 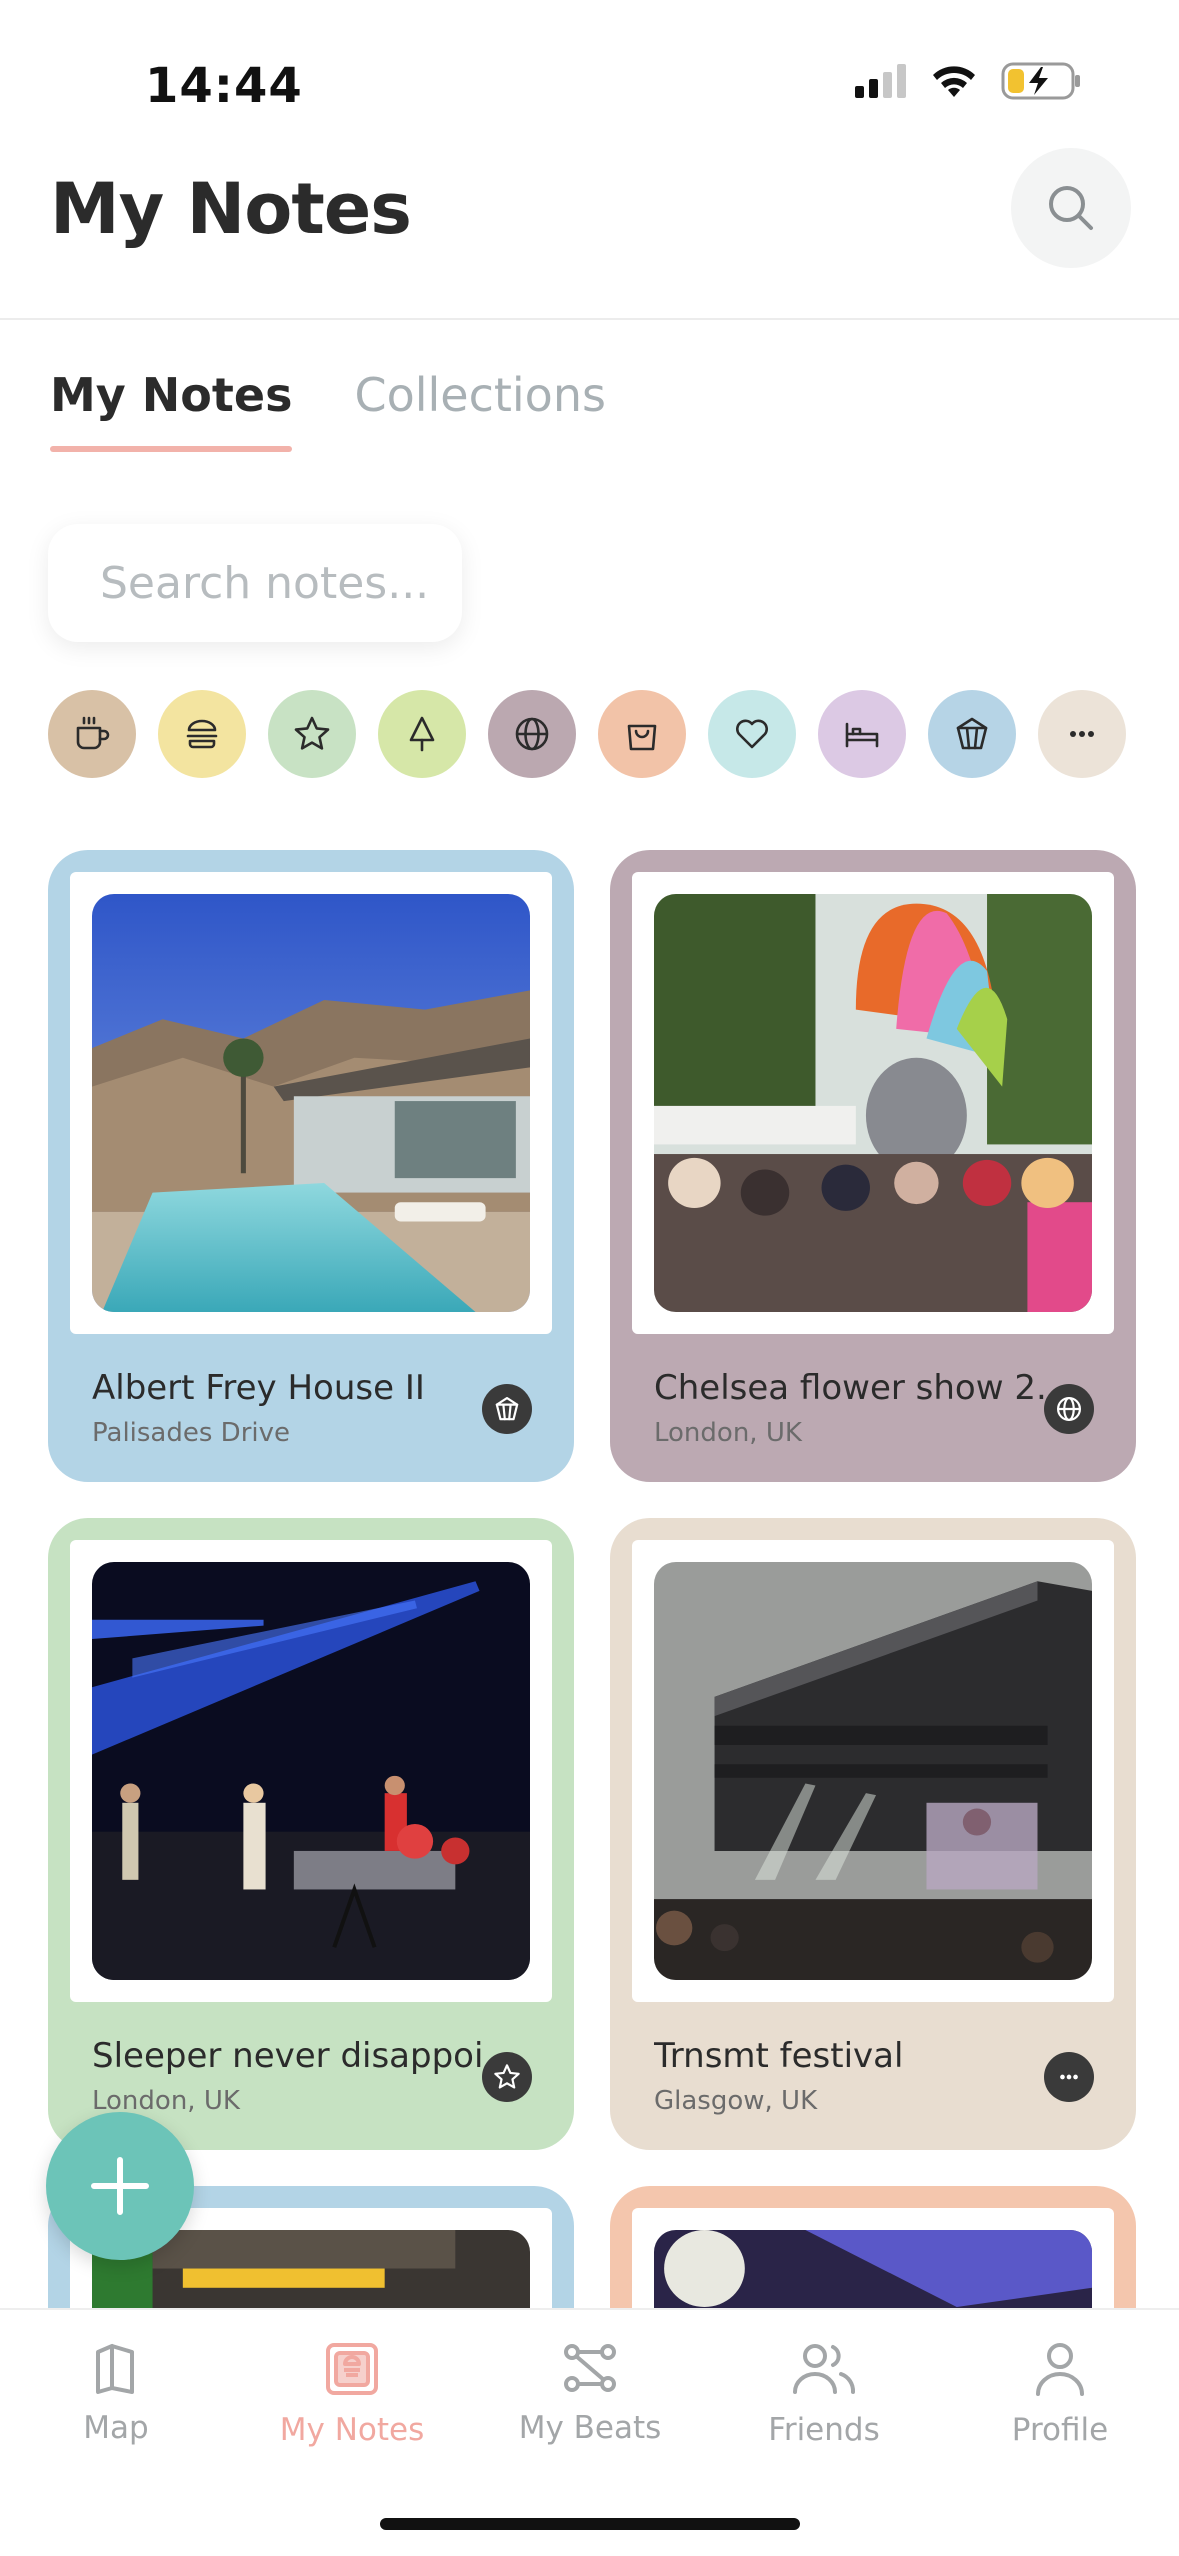 I want to click on note-card: Albert Frey House II Palisades Drive, so click(x=311, y=1166).